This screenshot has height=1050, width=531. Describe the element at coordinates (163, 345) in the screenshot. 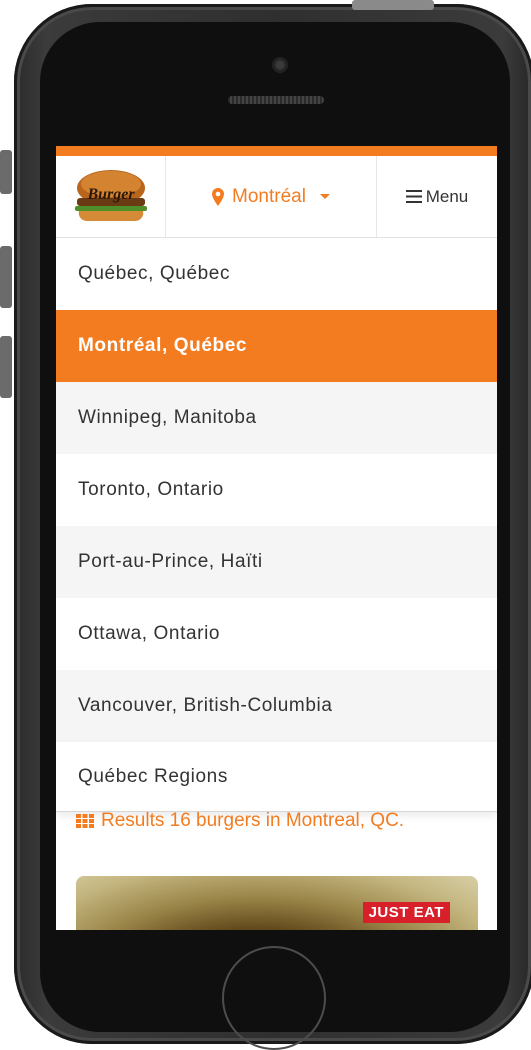

I see `dropdown-item-label: Montréal, Québec` at that location.